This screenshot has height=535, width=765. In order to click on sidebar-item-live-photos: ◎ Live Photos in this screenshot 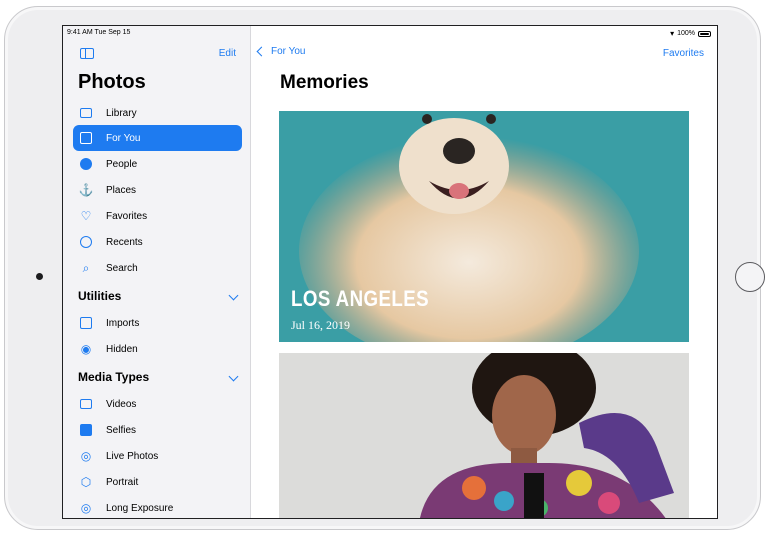, I will do `click(157, 456)`.